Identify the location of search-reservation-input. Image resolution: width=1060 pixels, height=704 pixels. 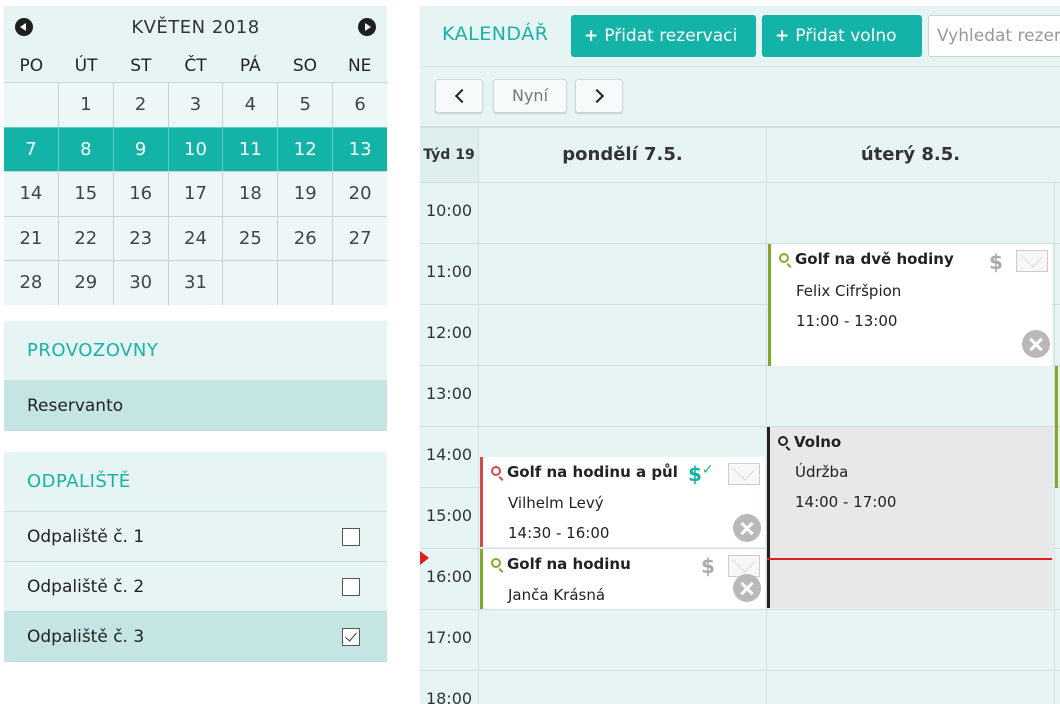
(994, 36).